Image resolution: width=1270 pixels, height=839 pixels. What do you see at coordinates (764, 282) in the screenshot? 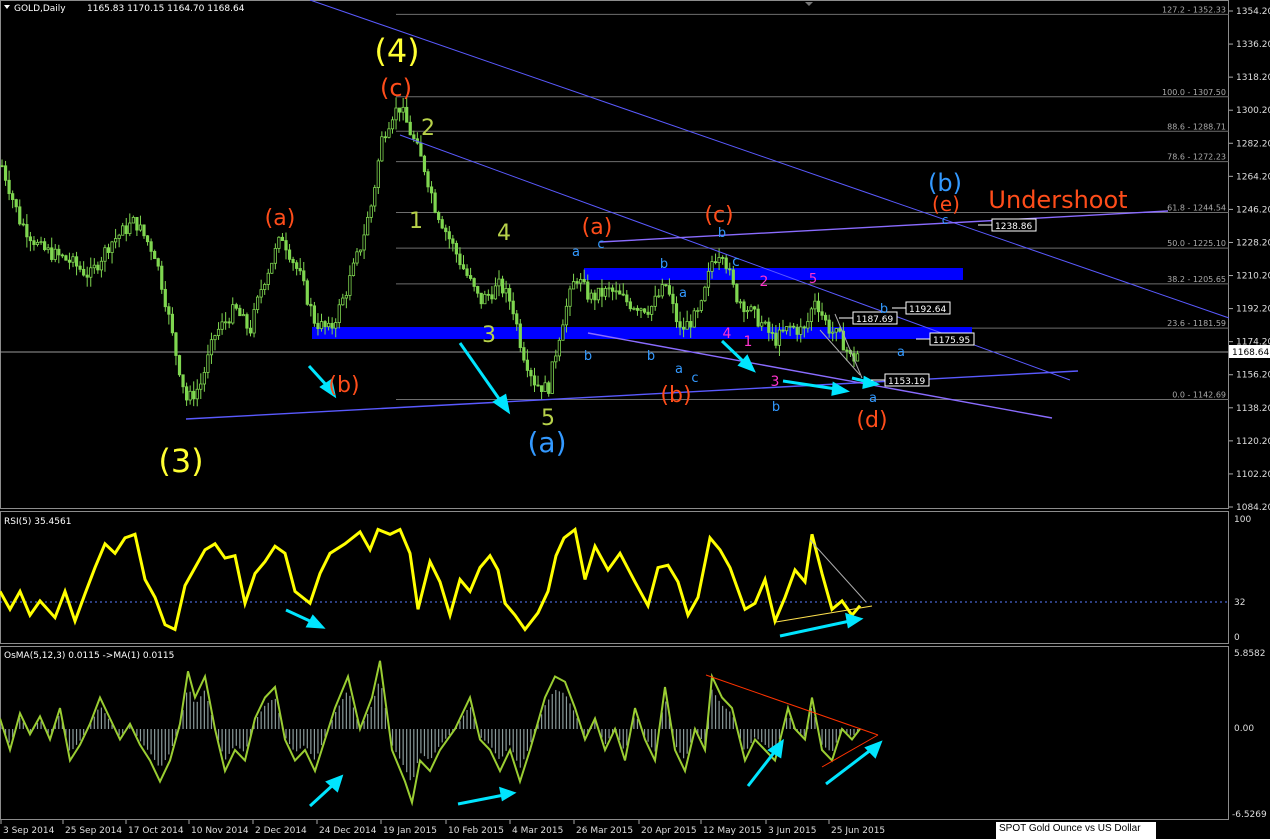
I see `wave-label: 2` at bounding box center [764, 282].